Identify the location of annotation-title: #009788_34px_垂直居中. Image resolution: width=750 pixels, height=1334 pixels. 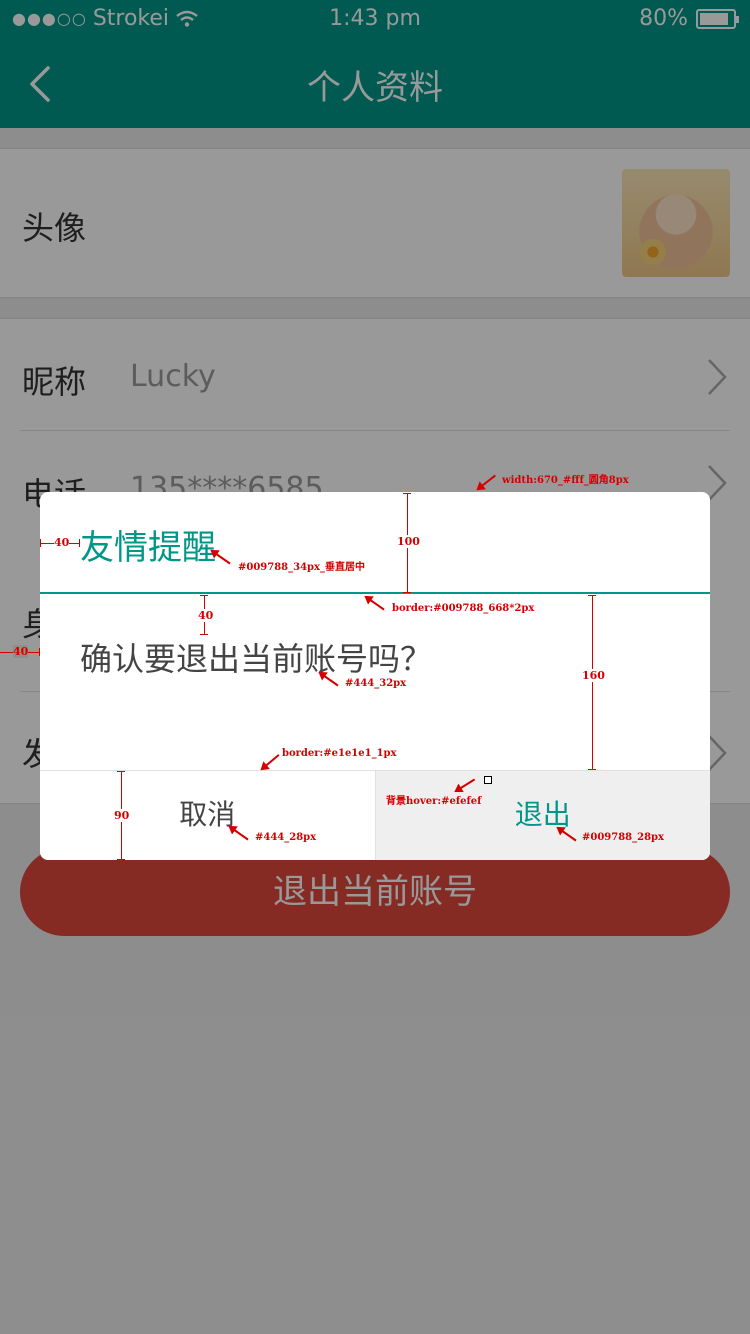
(301, 567).